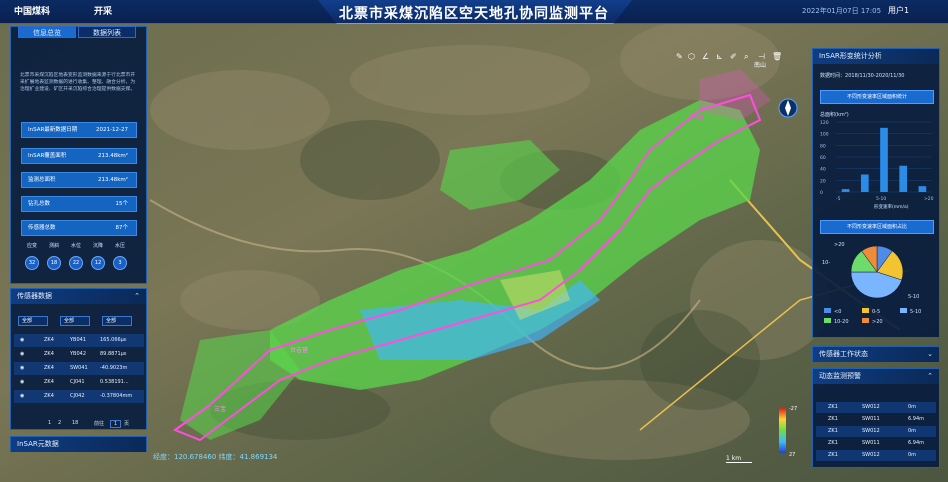  What do you see at coordinates (75, 423) in the screenshot?
I see `page-link-last: 18` at bounding box center [75, 423].